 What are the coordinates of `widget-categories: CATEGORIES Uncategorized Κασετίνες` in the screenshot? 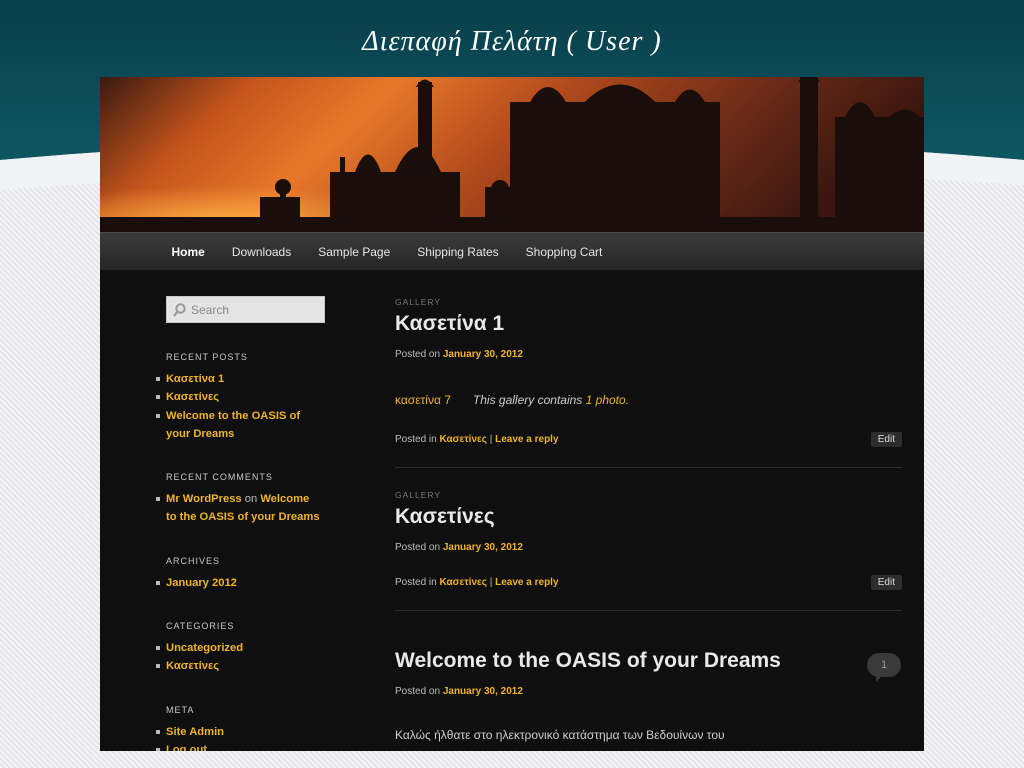 It's located at (251, 648).